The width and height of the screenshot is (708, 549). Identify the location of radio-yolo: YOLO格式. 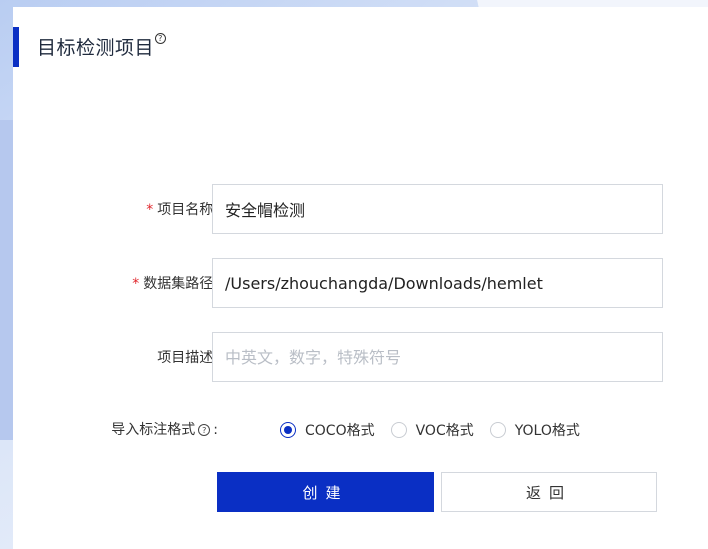
(534, 430).